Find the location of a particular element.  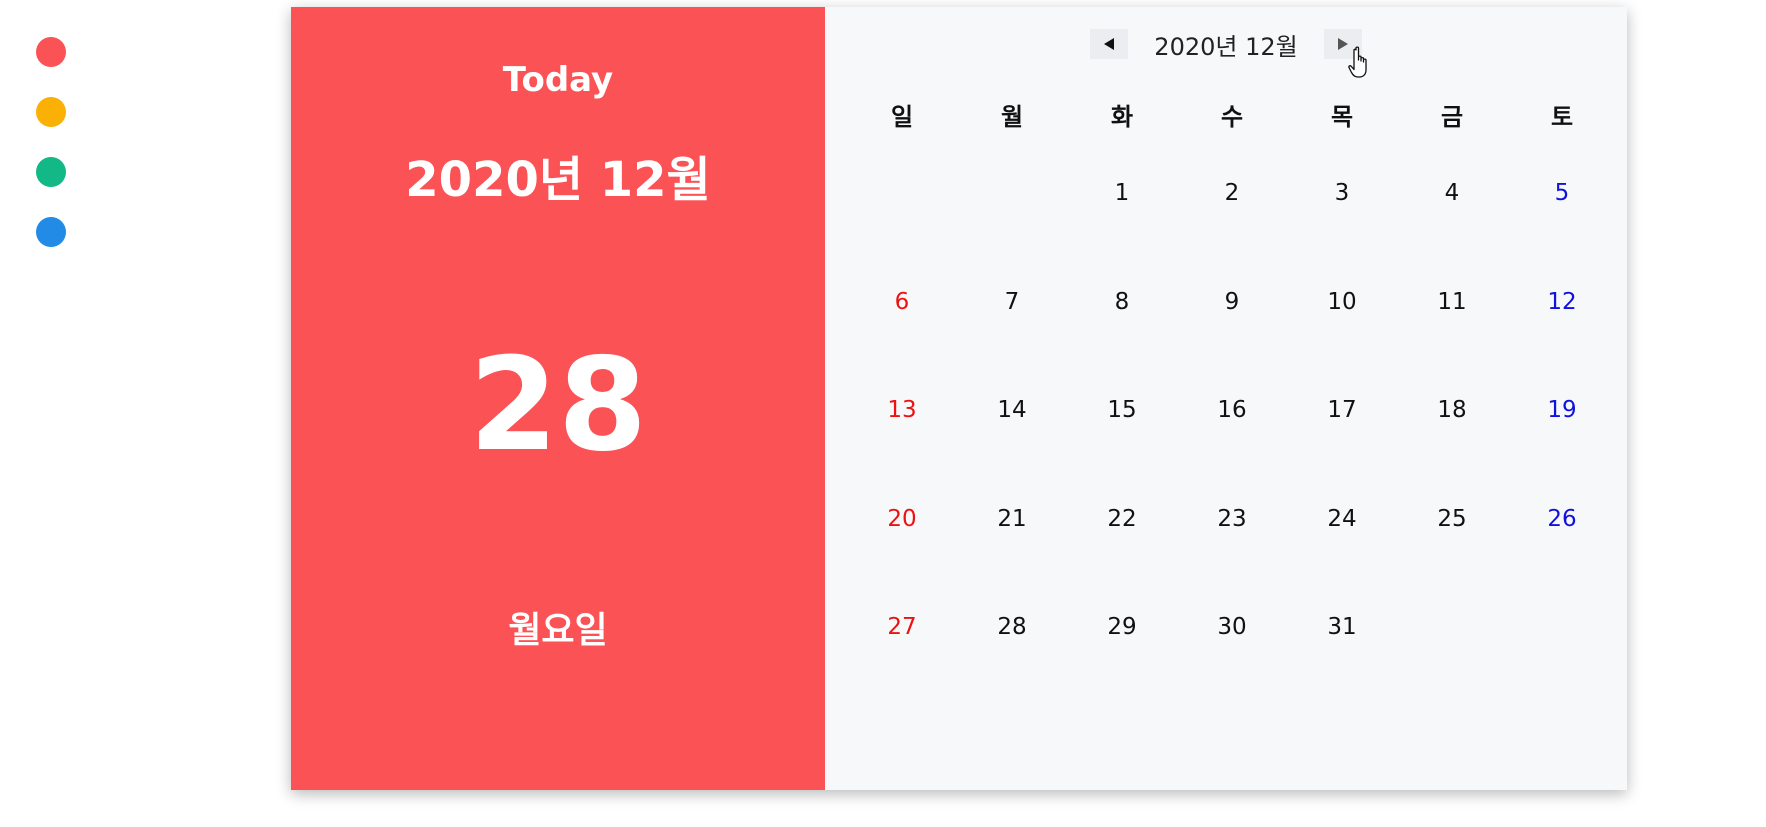

day-cell: 1 is located at coordinates (1122, 193).